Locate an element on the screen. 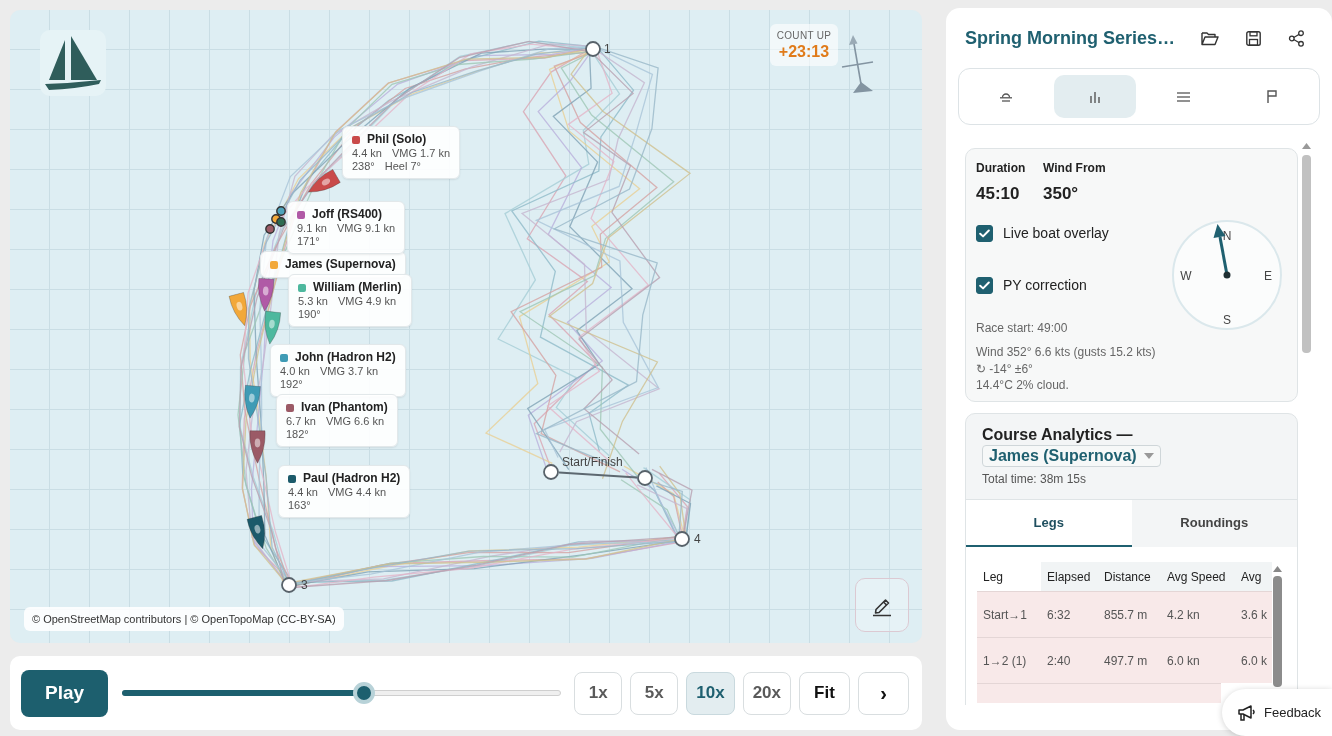 This screenshot has width=1332, height=736. table-row: Start→1 6:32 855.7 m 4.2 kn 3.6 k is located at coordinates (1124, 614).